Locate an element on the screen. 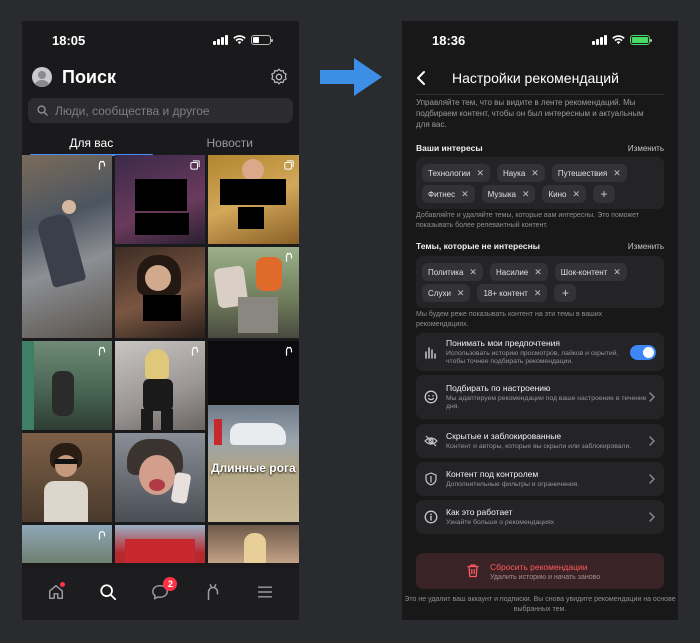 This screenshot has height=643, width=700. row-title: Скрытые и заблокированные is located at coordinates (504, 435).